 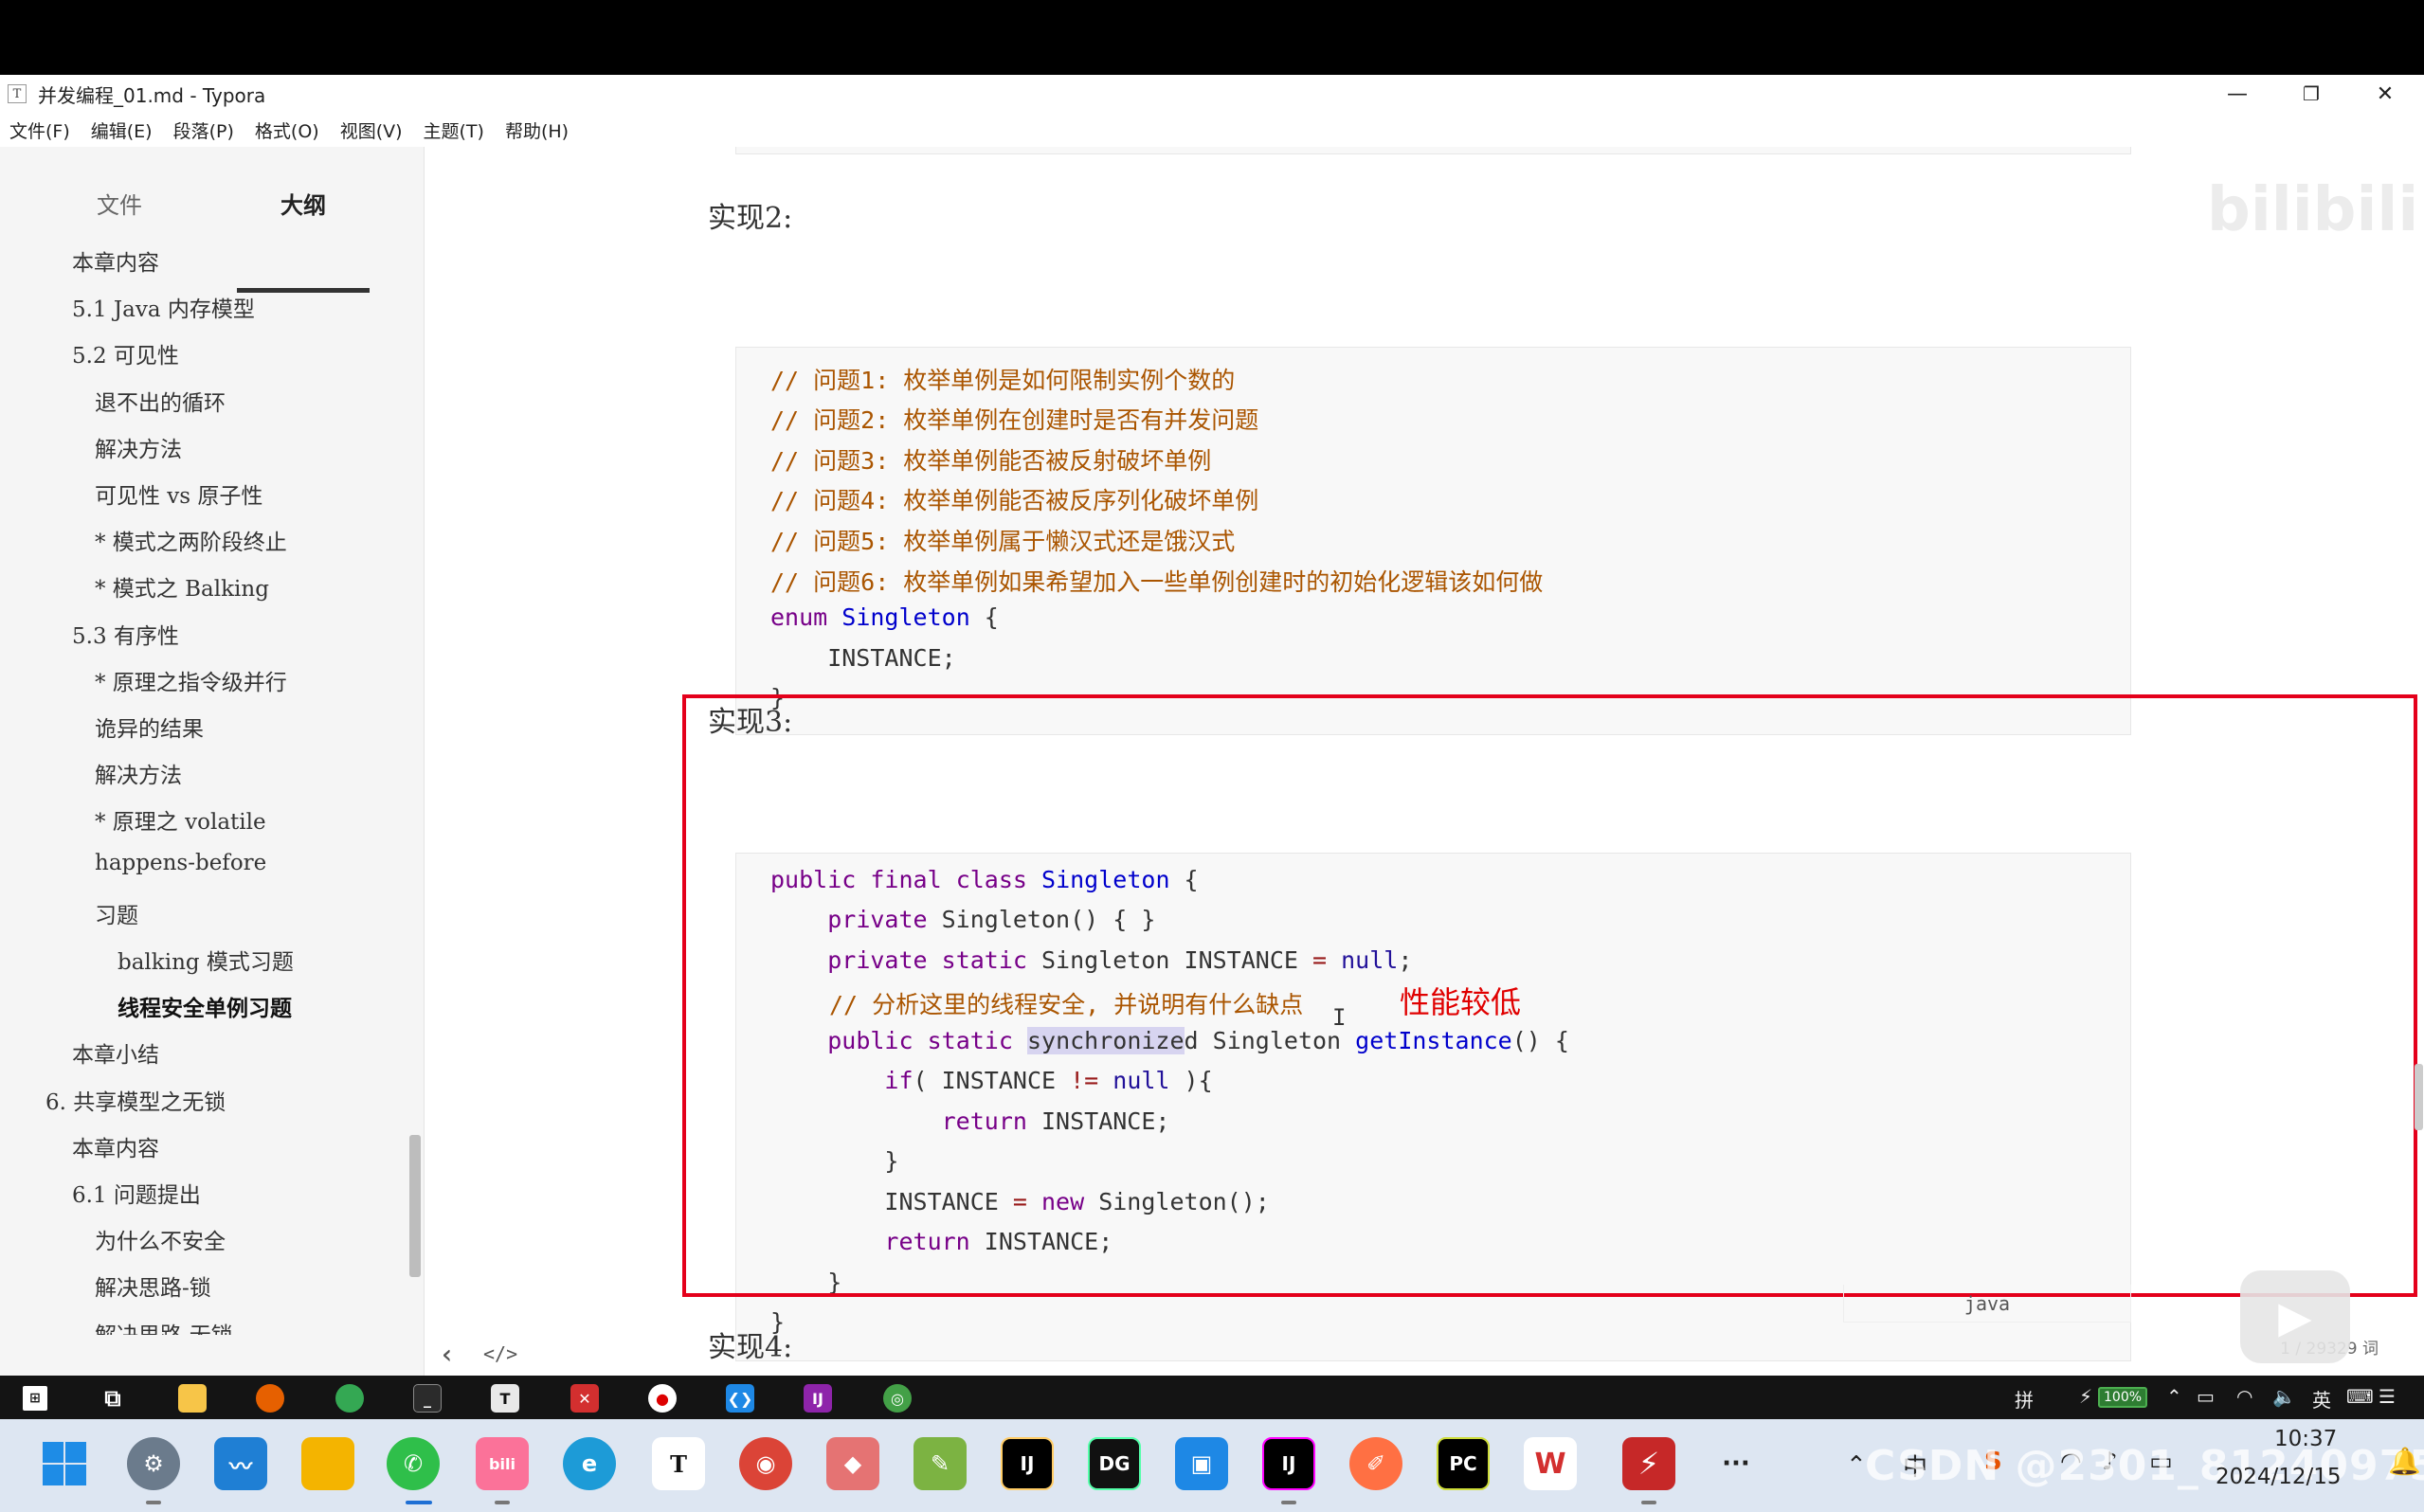 I want to click on outline-item: * 原理之 volatile, so click(x=180, y=819).